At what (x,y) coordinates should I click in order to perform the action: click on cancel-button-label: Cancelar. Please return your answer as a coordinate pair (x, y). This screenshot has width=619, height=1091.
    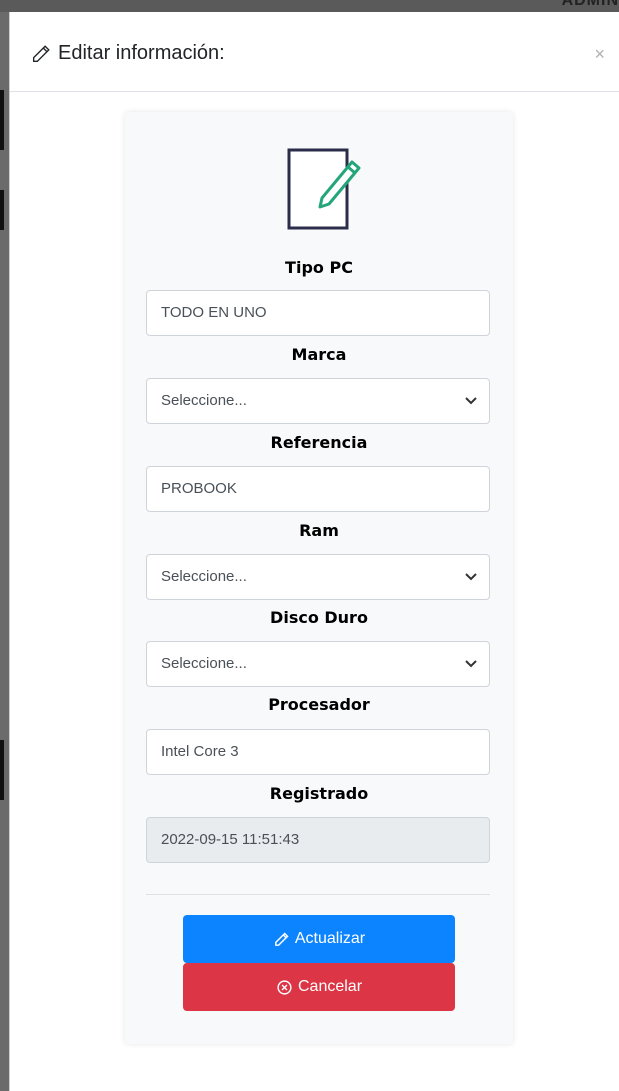
    Looking at the image, I should click on (330, 986).